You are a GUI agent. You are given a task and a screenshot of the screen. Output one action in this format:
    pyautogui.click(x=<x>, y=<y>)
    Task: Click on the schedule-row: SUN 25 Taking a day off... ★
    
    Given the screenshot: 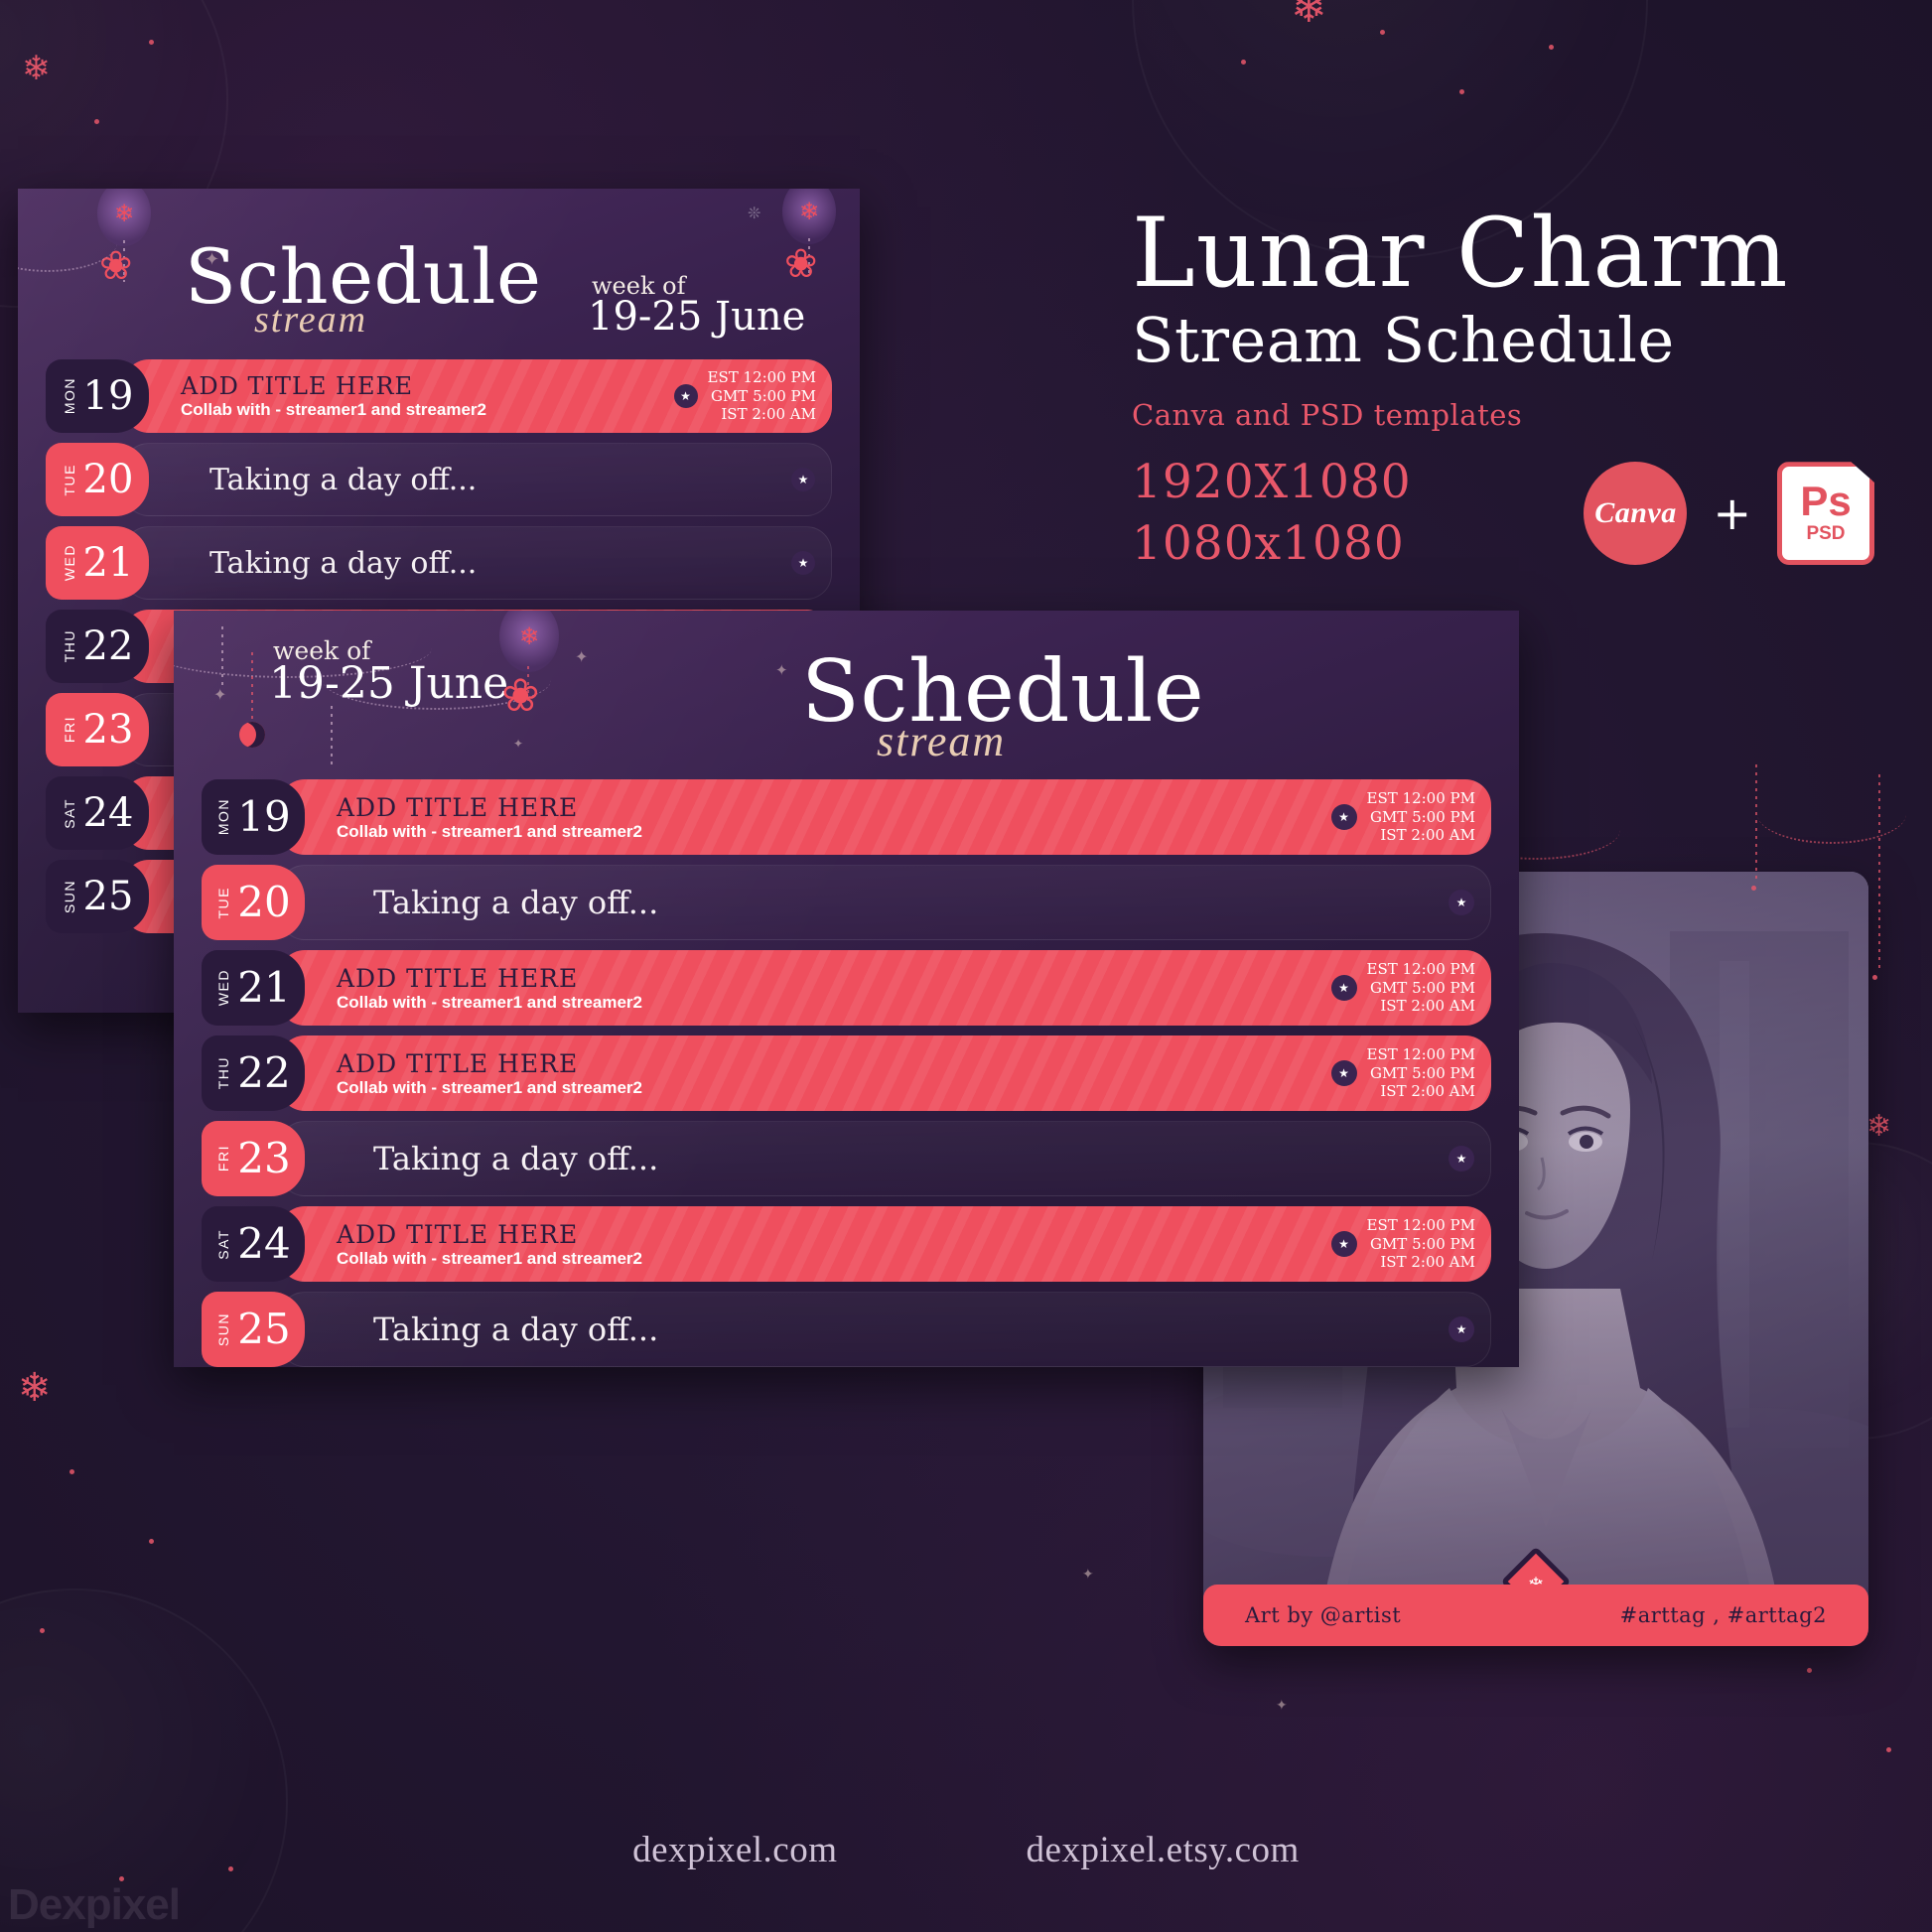 What is the action you would take?
    pyautogui.click(x=846, y=1329)
    